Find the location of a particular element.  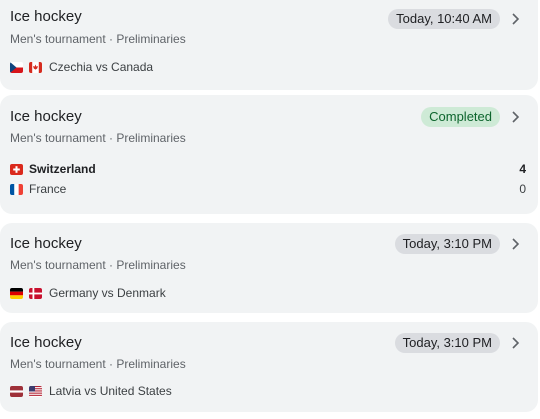

germany-flag-icon is located at coordinates (16, 293).